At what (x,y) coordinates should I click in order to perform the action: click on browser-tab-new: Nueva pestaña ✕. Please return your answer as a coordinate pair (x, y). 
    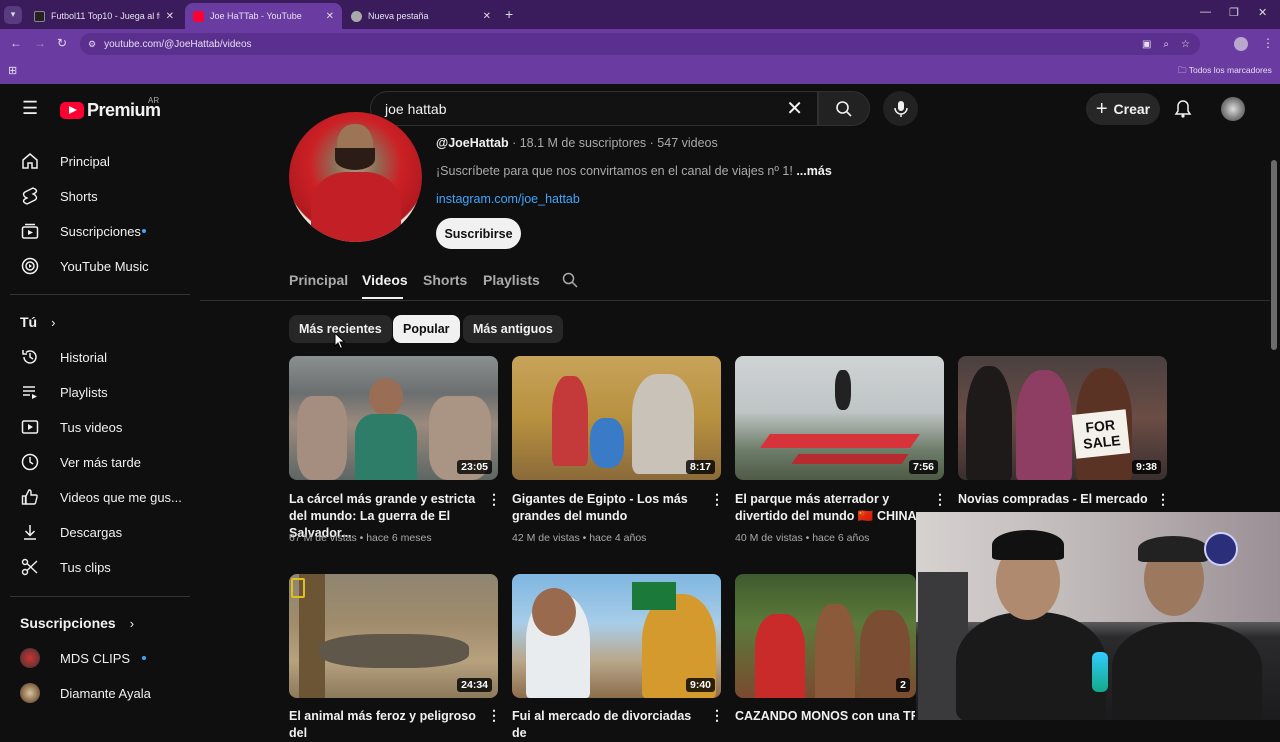
    Looking at the image, I should click on (421, 16).